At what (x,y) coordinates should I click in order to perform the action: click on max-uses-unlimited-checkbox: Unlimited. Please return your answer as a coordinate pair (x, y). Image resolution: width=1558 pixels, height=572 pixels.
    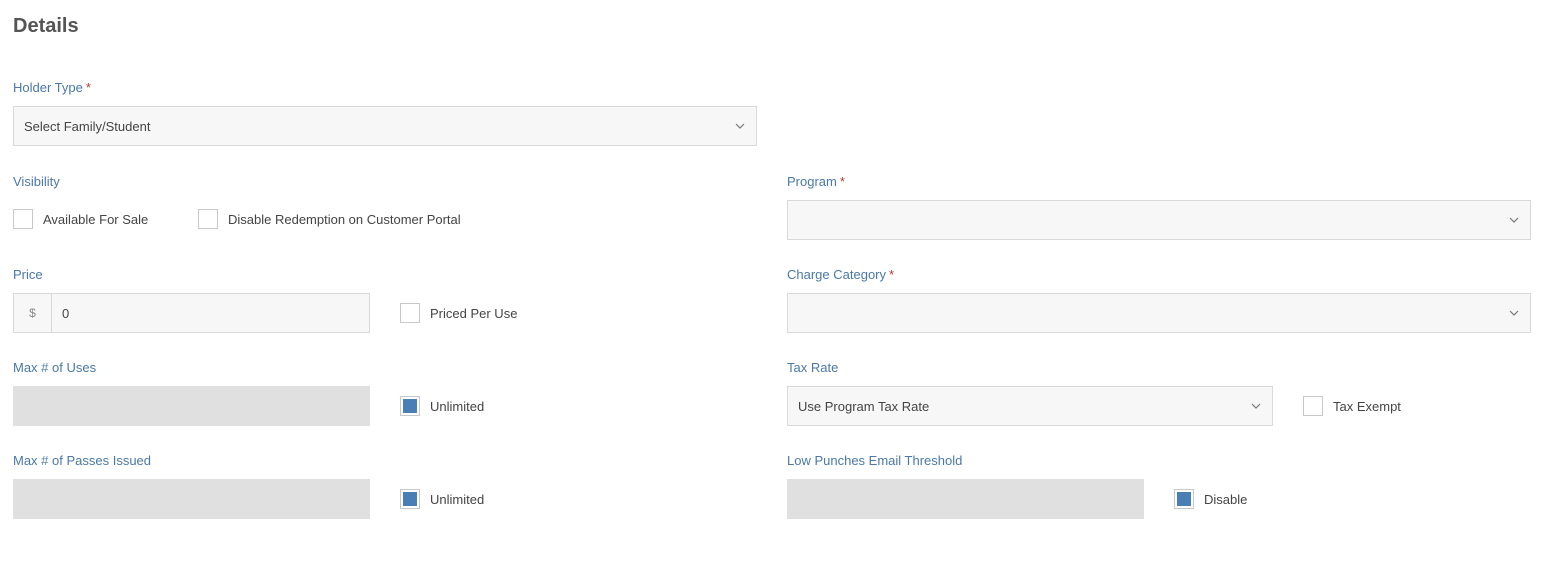
    Looking at the image, I should click on (442, 406).